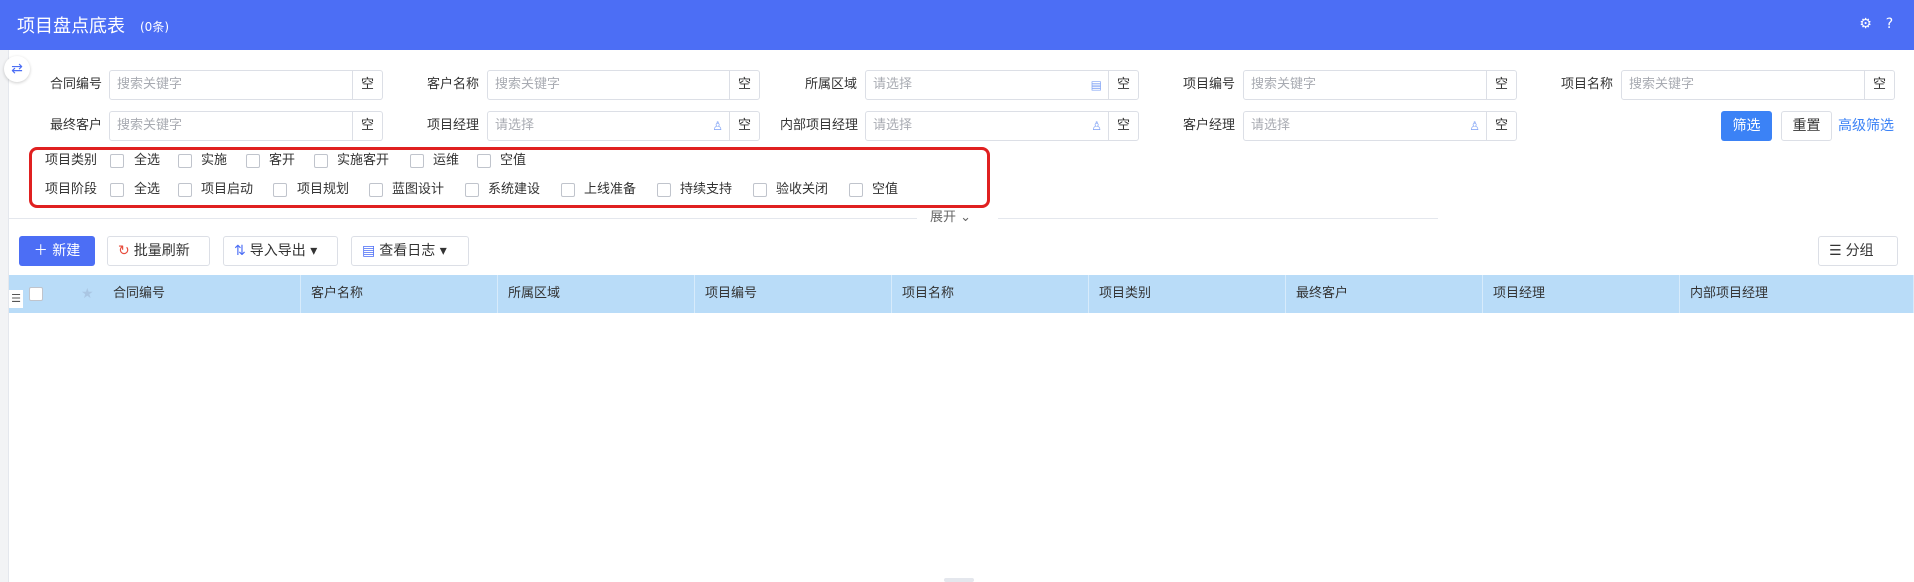 The width and height of the screenshot is (1914, 582). Describe the element at coordinates (463, 218) in the screenshot. I see `divider-left` at that location.